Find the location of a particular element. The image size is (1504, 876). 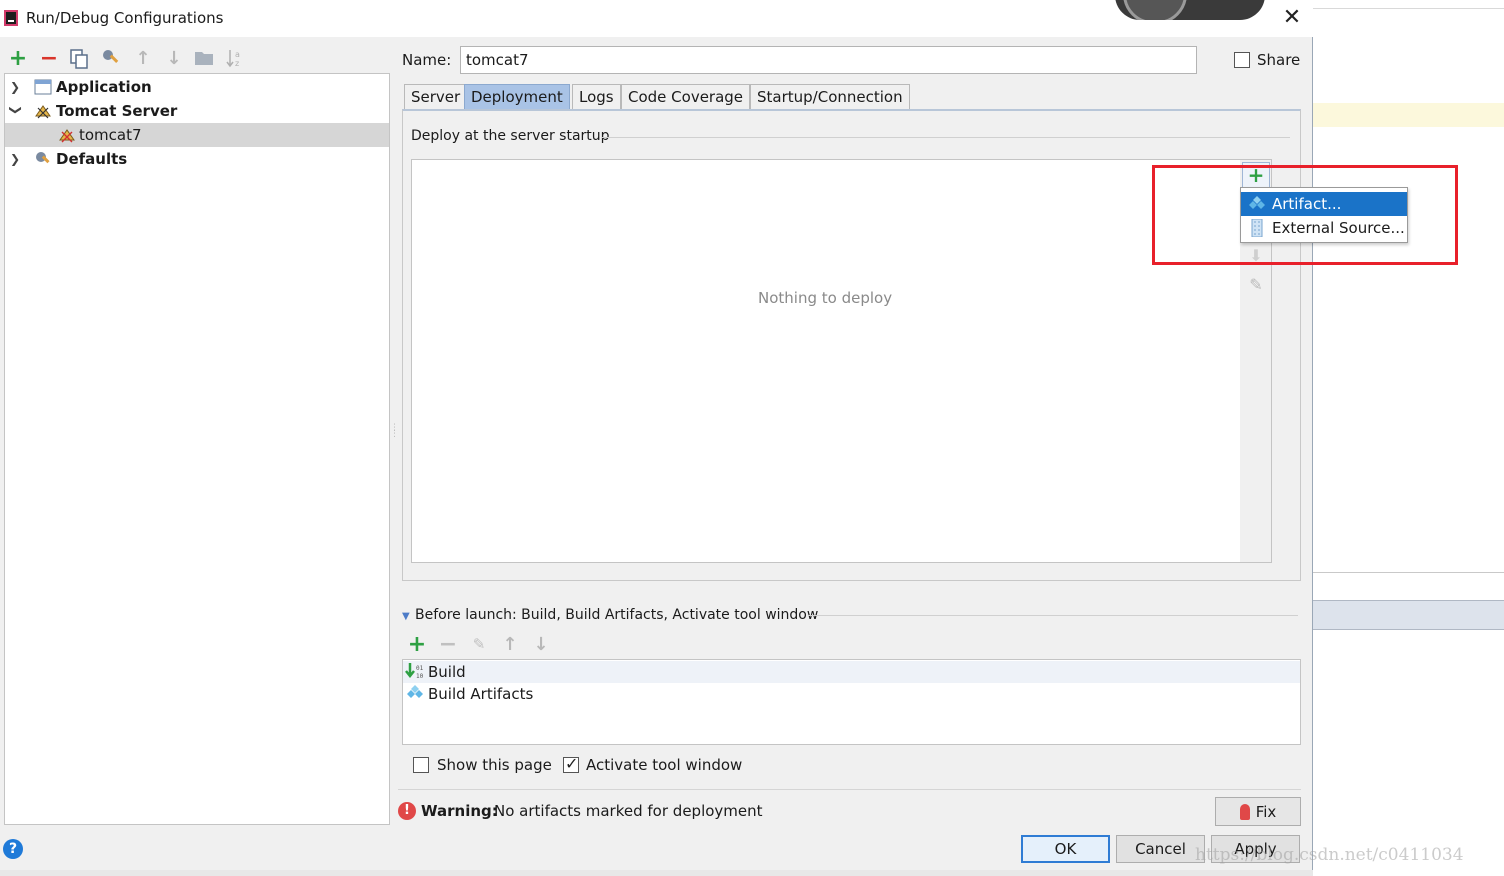

share-label: Share is located at coordinates (1279, 60).